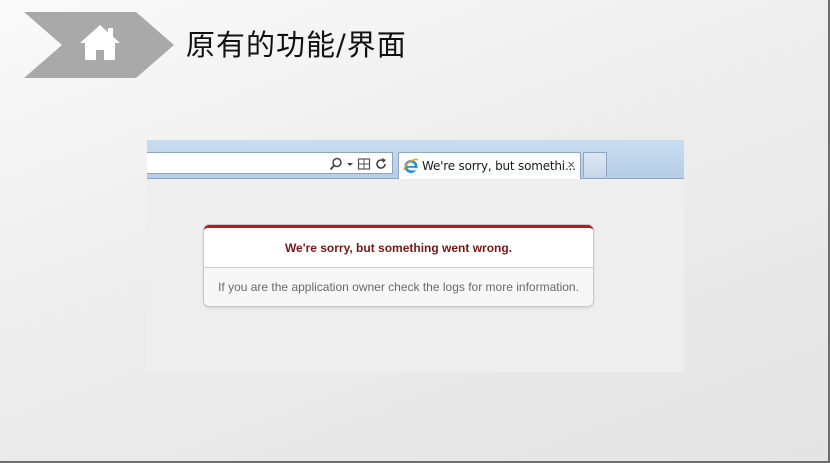 This screenshot has width=830, height=463. I want to click on tab-close-icon: ×, so click(571, 164).